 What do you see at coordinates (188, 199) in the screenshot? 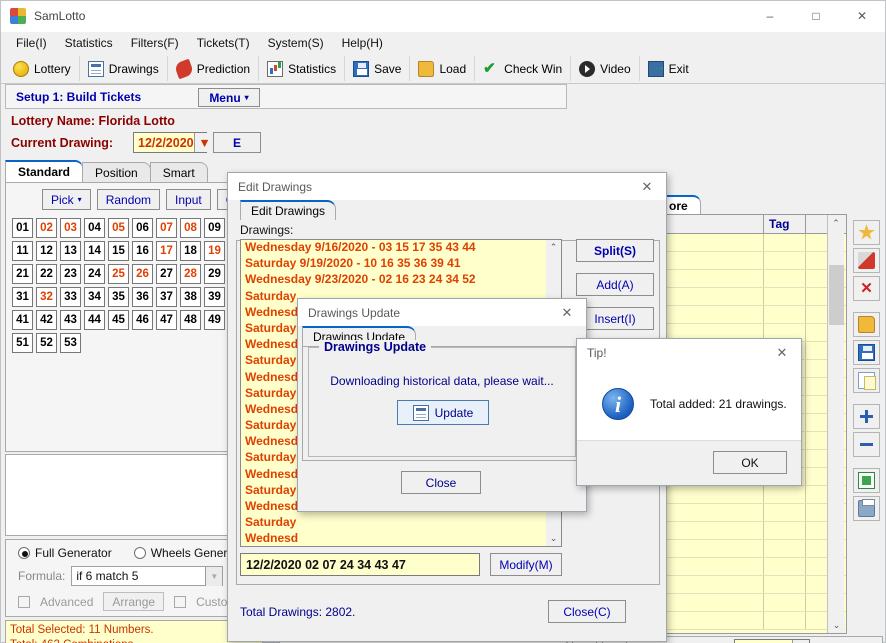
I see `input-button: Input` at bounding box center [188, 199].